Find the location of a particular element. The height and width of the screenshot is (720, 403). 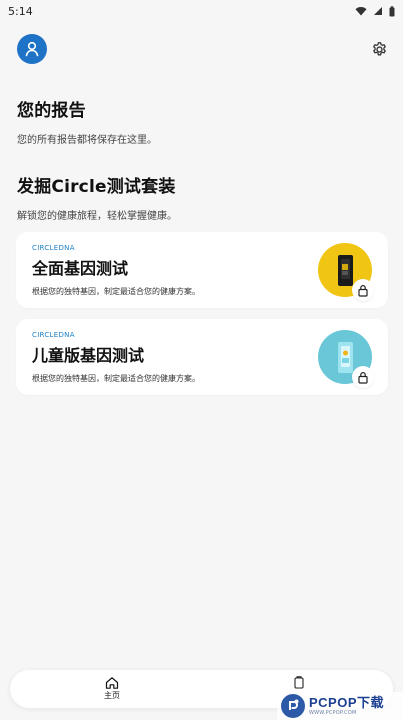

discover-title: 发掘Circle测试套装 is located at coordinates (96, 187).